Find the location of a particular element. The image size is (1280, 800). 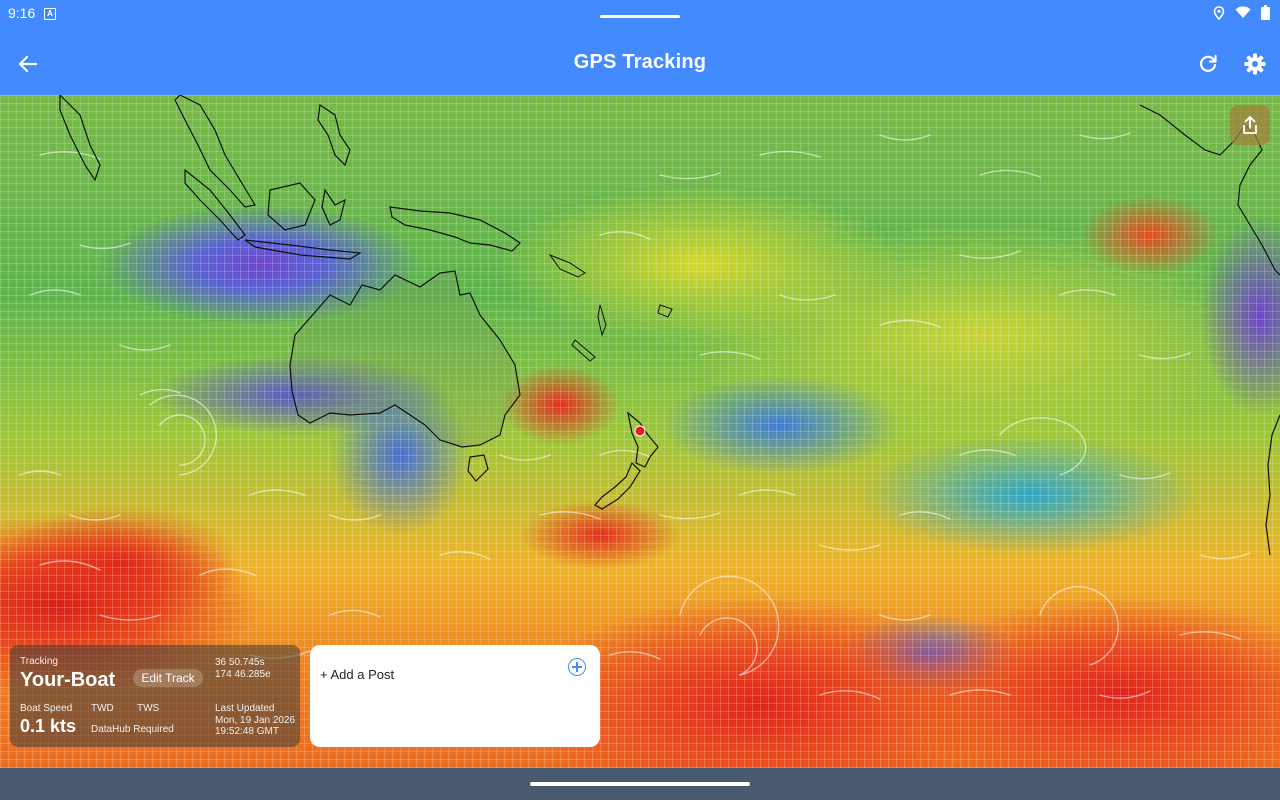

last-updated-date: Mon, 19 Jan 2026 is located at coordinates (255, 720).